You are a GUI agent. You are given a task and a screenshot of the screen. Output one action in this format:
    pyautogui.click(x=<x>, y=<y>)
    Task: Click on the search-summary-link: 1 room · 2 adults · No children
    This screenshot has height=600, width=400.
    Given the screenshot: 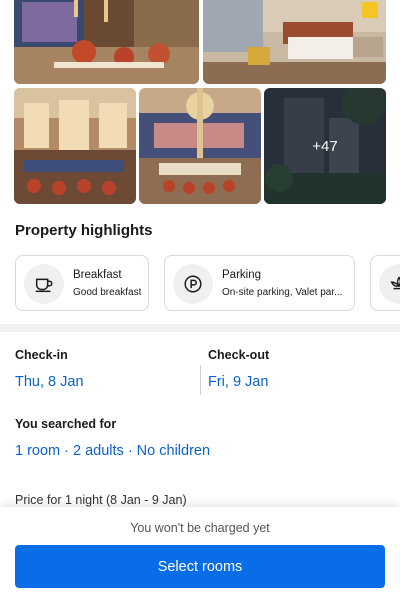 What is the action you would take?
    pyautogui.click(x=112, y=451)
    